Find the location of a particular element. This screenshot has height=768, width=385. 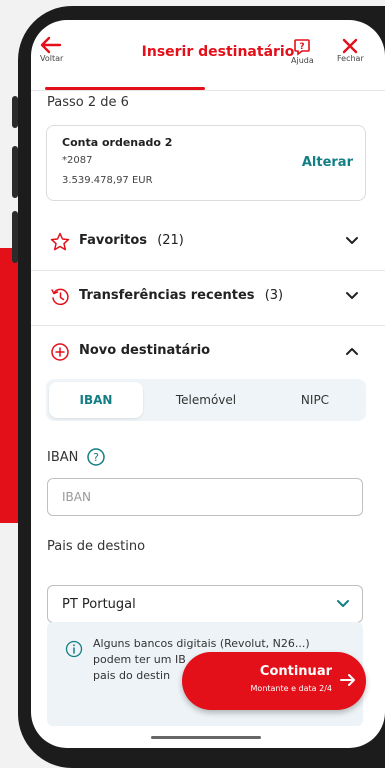

continue-button: Continuar Montante e data 2/4 is located at coordinates (274, 681).